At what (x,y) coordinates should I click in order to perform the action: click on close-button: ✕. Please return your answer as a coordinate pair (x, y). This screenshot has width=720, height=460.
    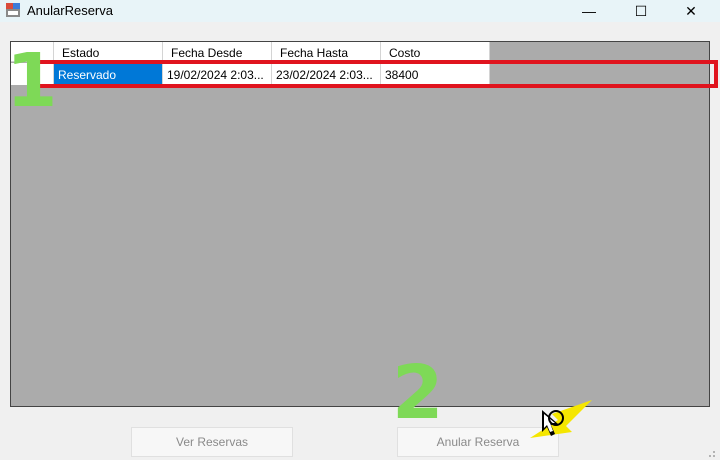
    Looking at the image, I should click on (691, 11).